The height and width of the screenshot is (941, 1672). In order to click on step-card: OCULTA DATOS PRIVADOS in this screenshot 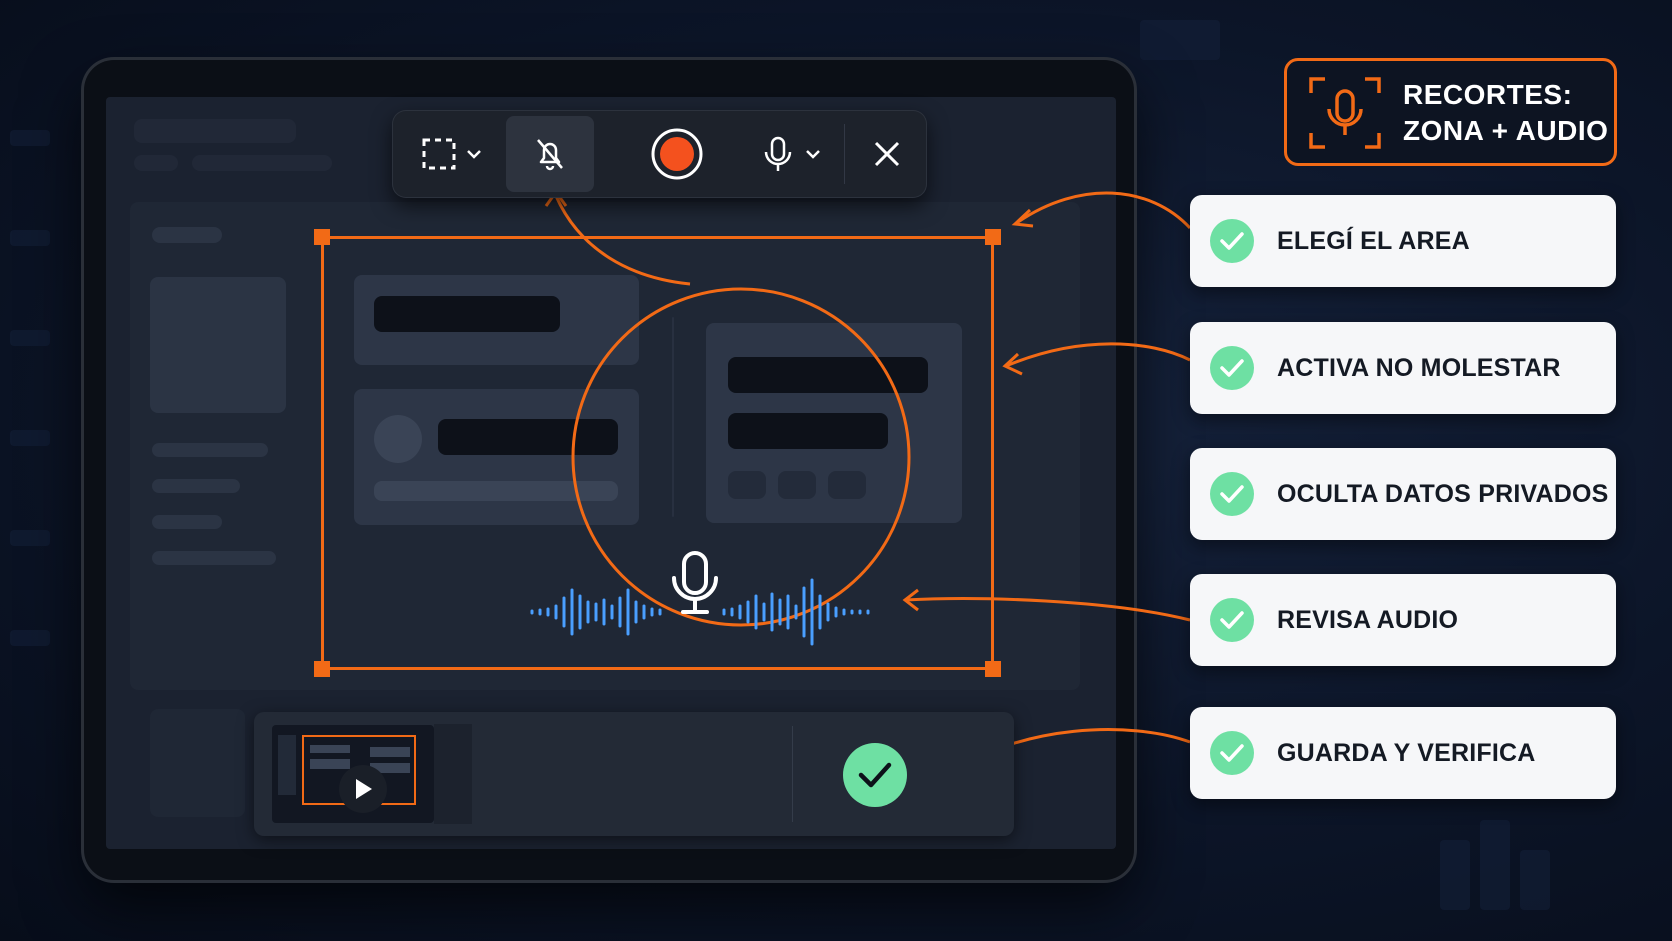, I will do `click(1403, 494)`.